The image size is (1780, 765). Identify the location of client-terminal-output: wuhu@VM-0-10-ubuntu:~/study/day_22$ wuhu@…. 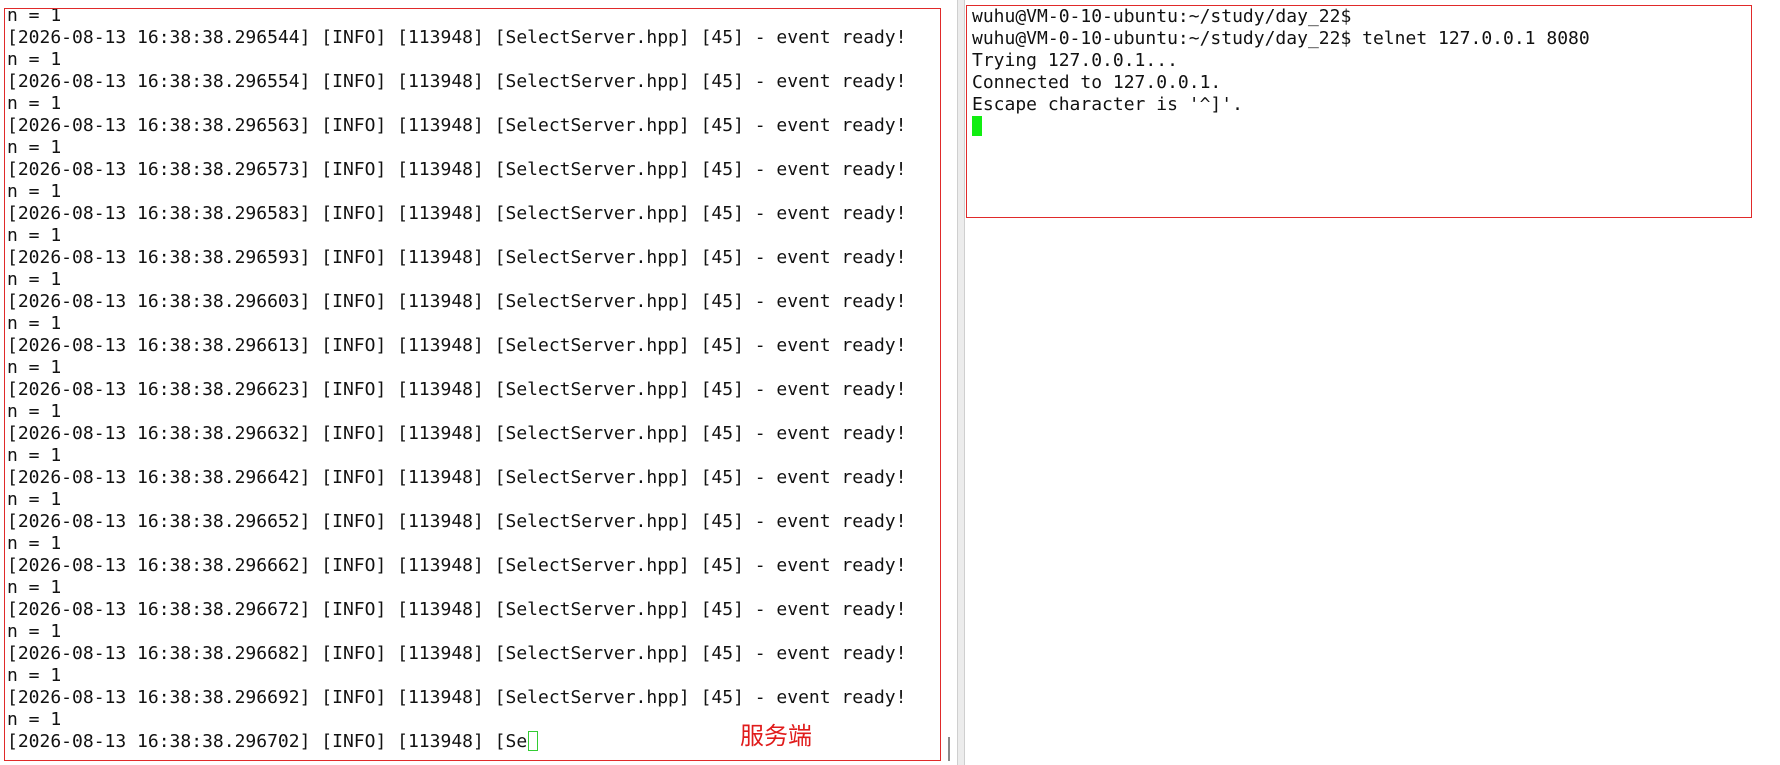
(1281, 72).